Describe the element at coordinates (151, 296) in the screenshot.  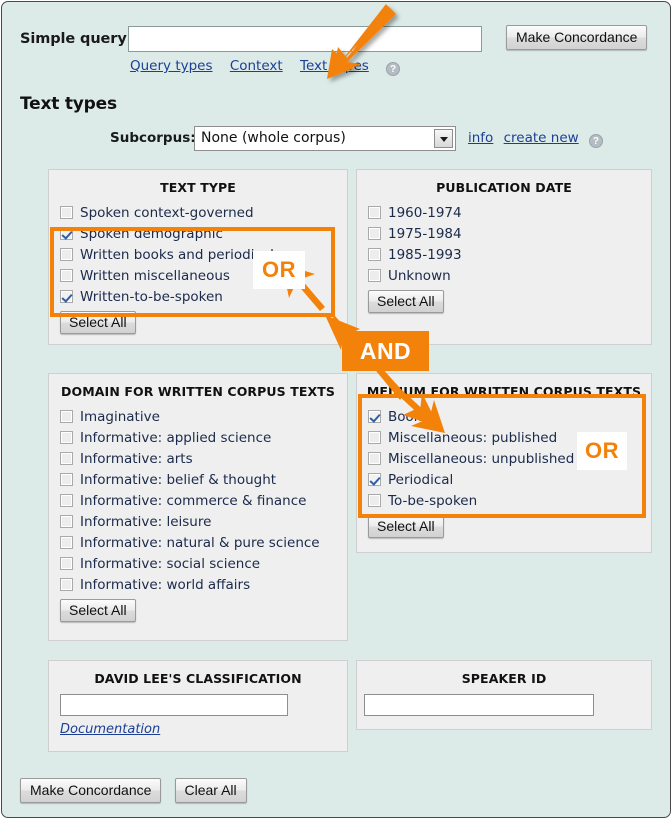
I see `checkbox-label: Written-to-be-spoken` at that location.